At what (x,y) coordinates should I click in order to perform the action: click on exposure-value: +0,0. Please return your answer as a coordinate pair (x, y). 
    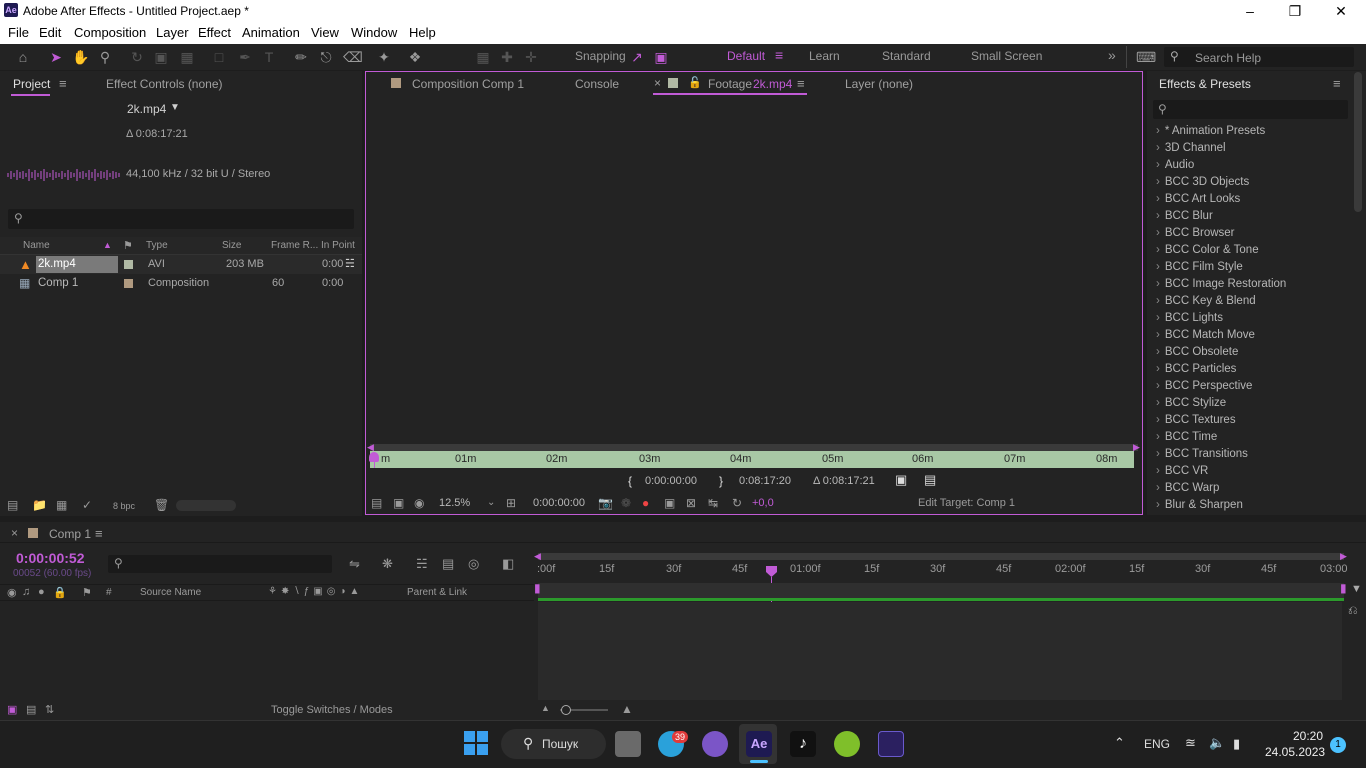
    Looking at the image, I should click on (763, 503).